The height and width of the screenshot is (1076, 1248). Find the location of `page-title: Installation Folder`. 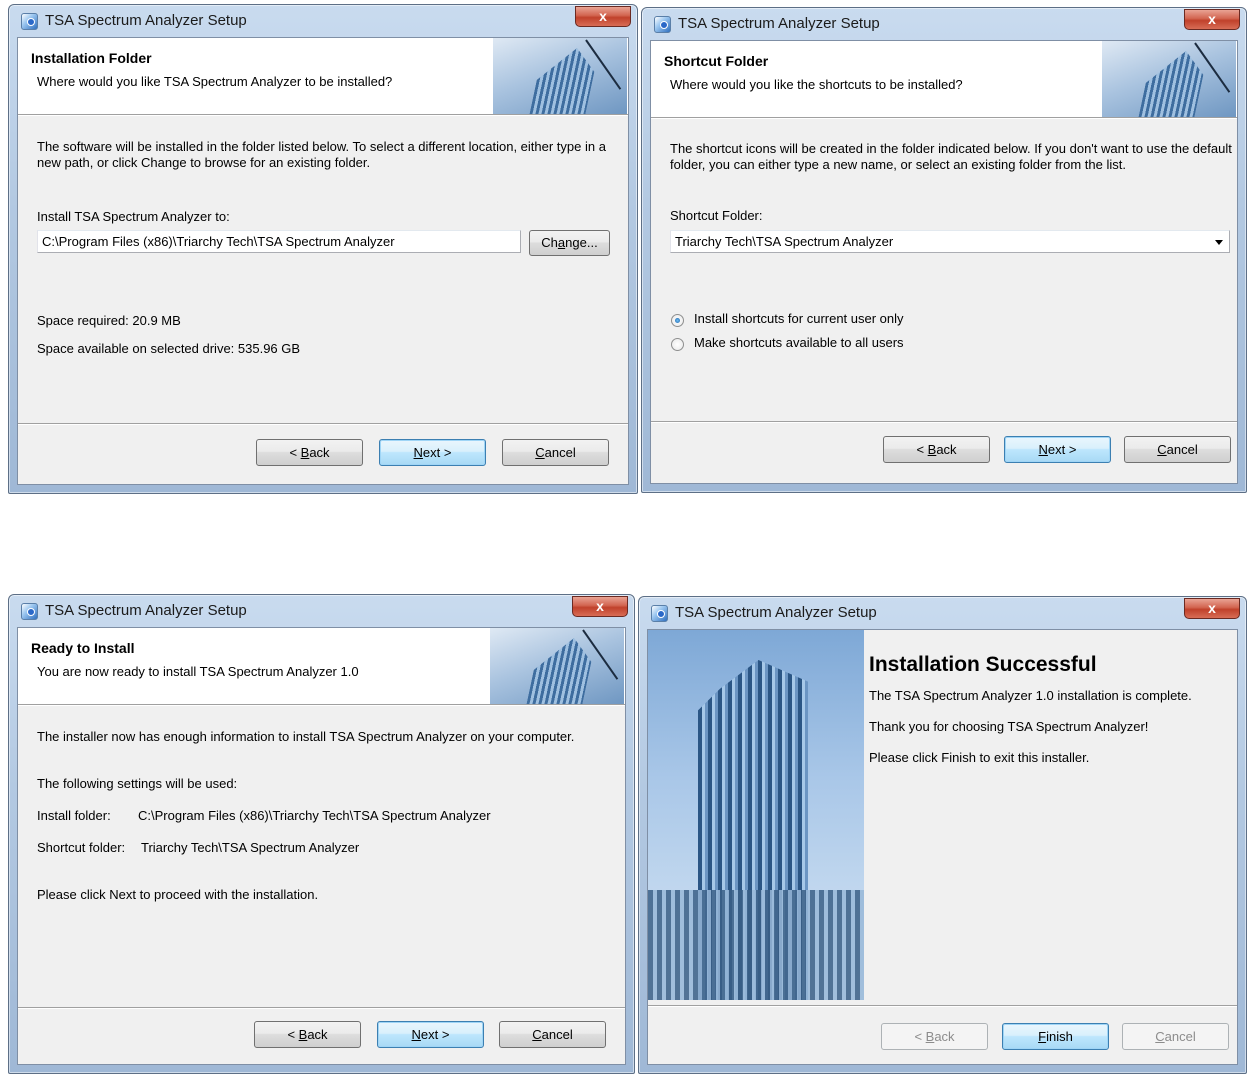

page-title: Installation Folder is located at coordinates (91, 58).